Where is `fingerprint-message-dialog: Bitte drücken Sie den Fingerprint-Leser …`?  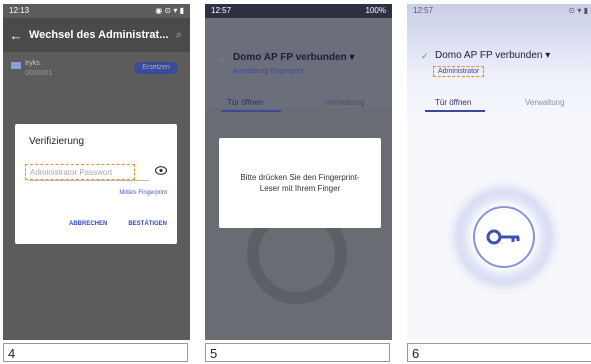 fingerprint-message-dialog: Bitte drücken Sie den Fingerprint-Leser … is located at coordinates (300, 183).